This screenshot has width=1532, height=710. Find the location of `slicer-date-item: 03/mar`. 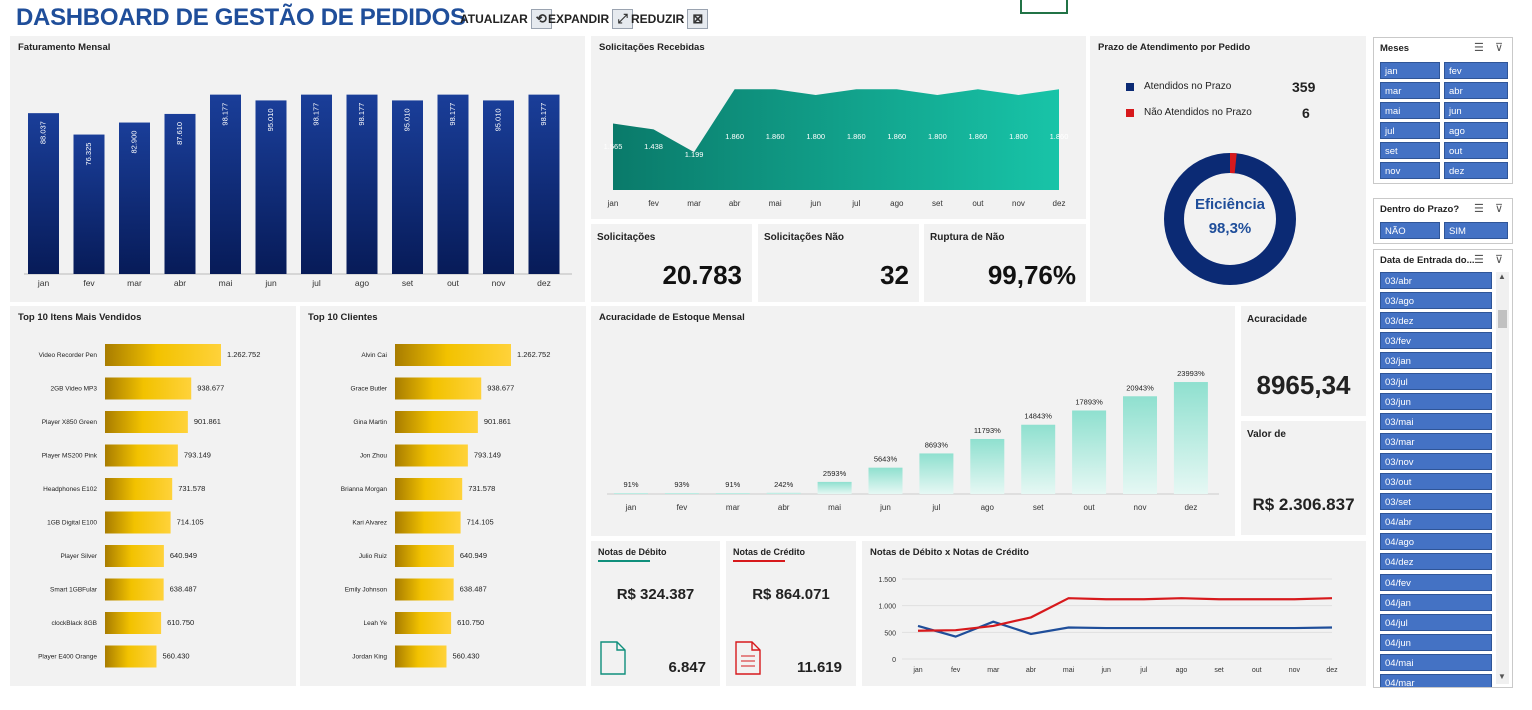

slicer-date-item: 03/mar is located at coordinates (1436, 441).